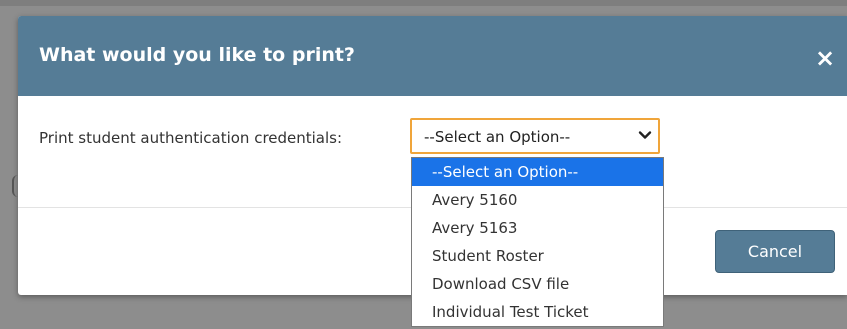 The image size is (847, 329). What do you see at coordinates (537, 256) in the screenshot?
I see `dropdown-option-student-roster: Student Roster` at bounding box center [537, 256].